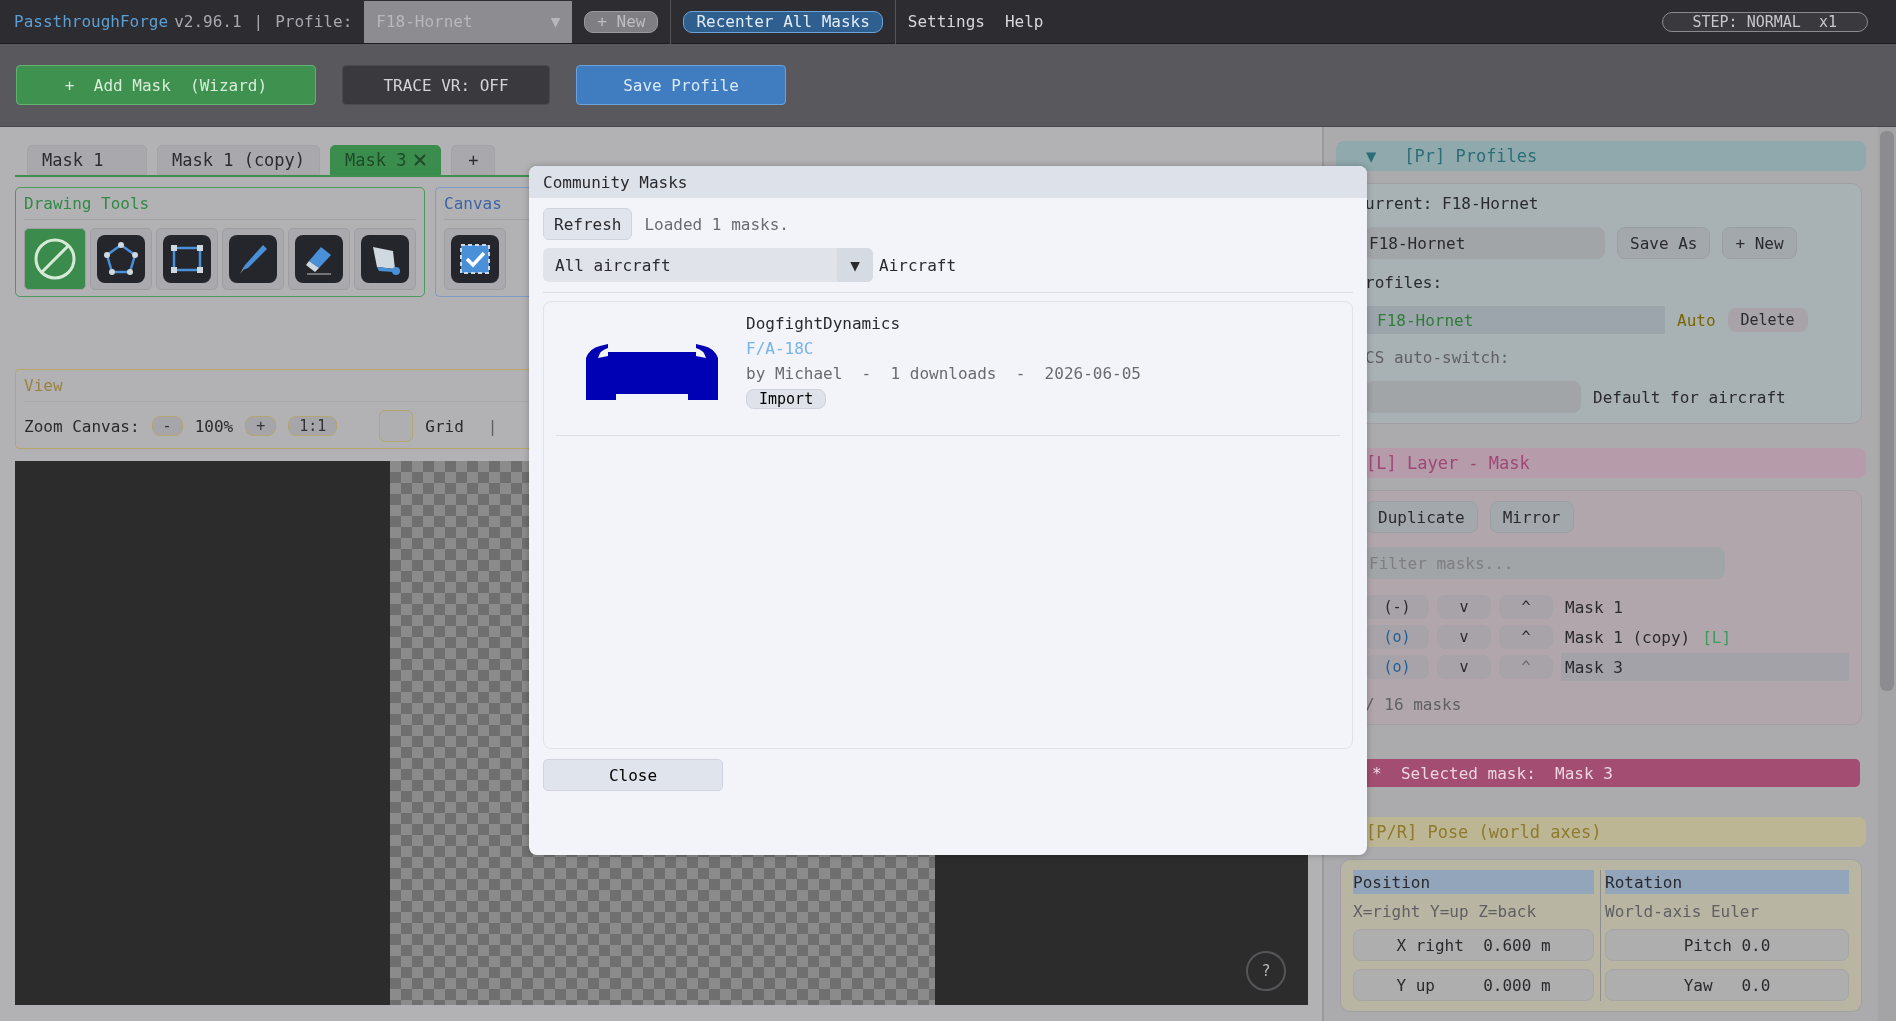  I want to click on status-text: Loaded 1 masks., so click(716, 224).